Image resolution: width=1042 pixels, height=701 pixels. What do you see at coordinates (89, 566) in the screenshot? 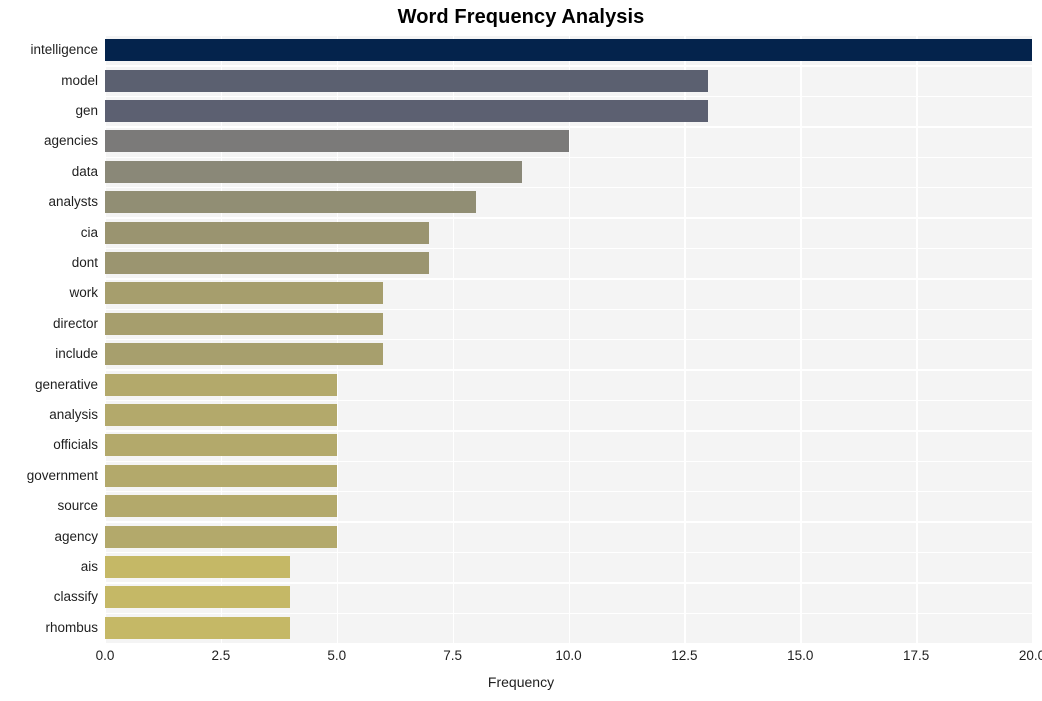
I see `y-tick-label: ais` at bounding box center [89, 566].